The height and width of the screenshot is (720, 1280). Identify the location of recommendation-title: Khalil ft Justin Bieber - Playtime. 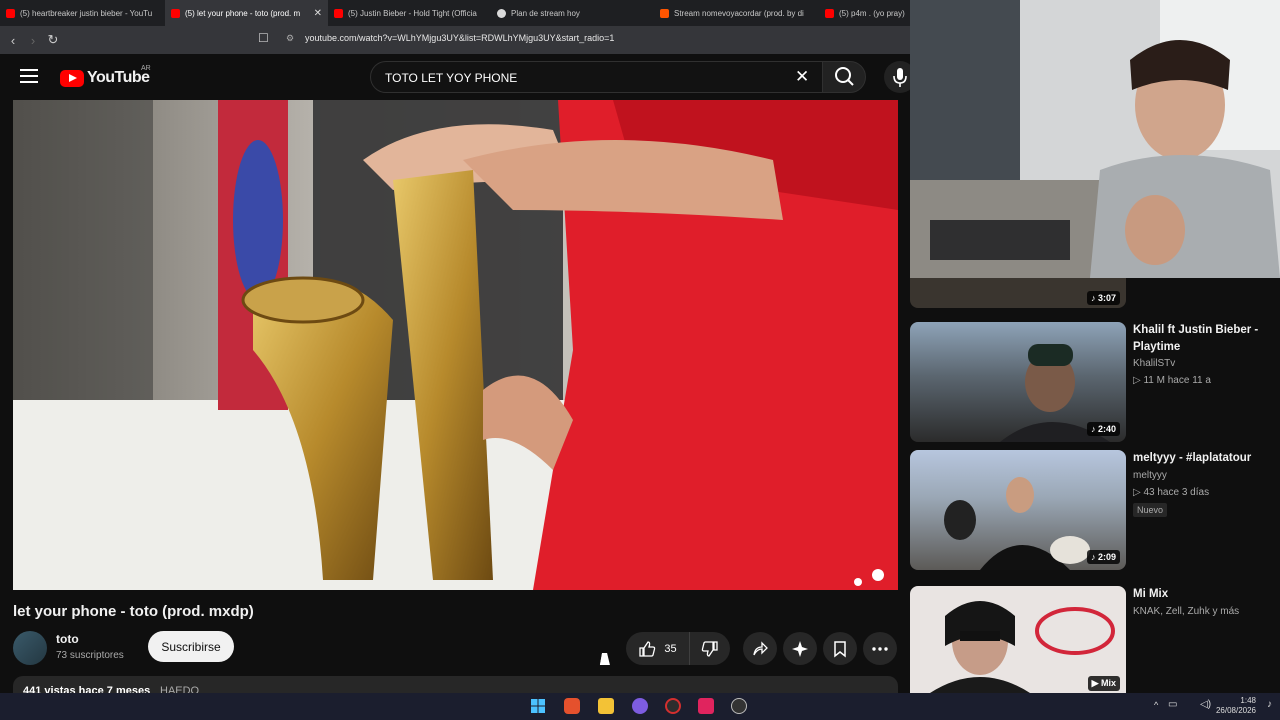
(1203, 339).